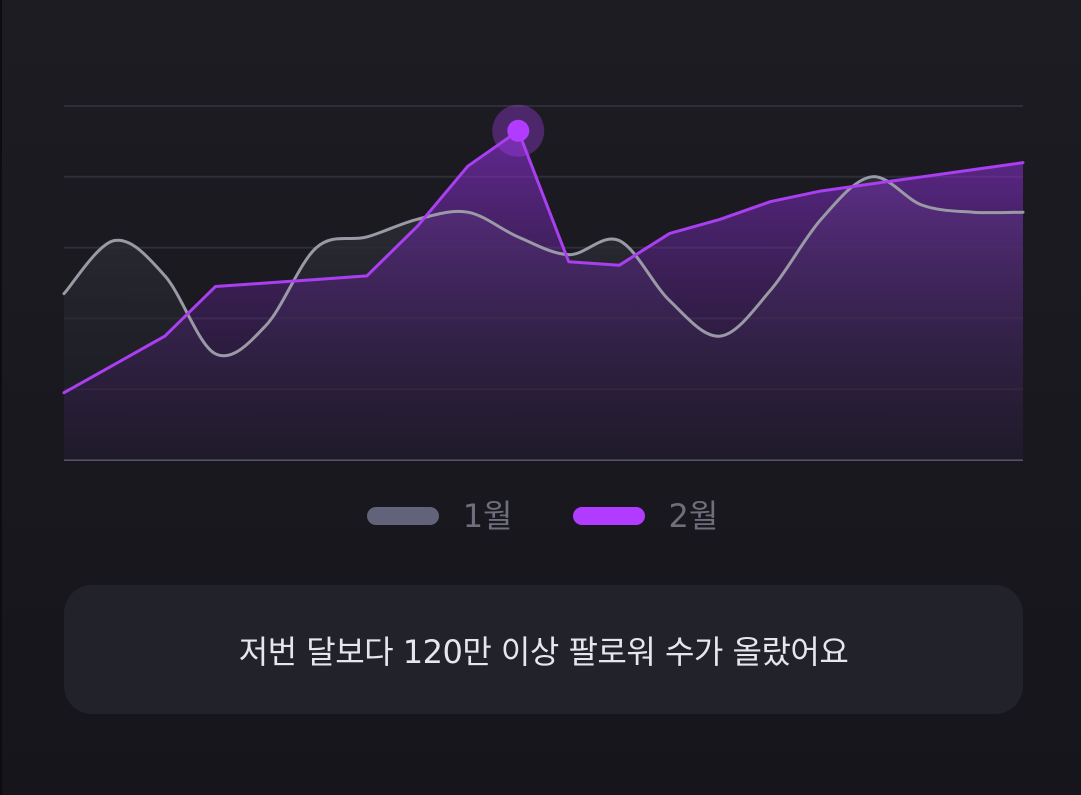 The image size is (1081, 795). Describe the element at coordinates (693, 516) in the screenshot. I see `legend-label-february: 2월` at that location.